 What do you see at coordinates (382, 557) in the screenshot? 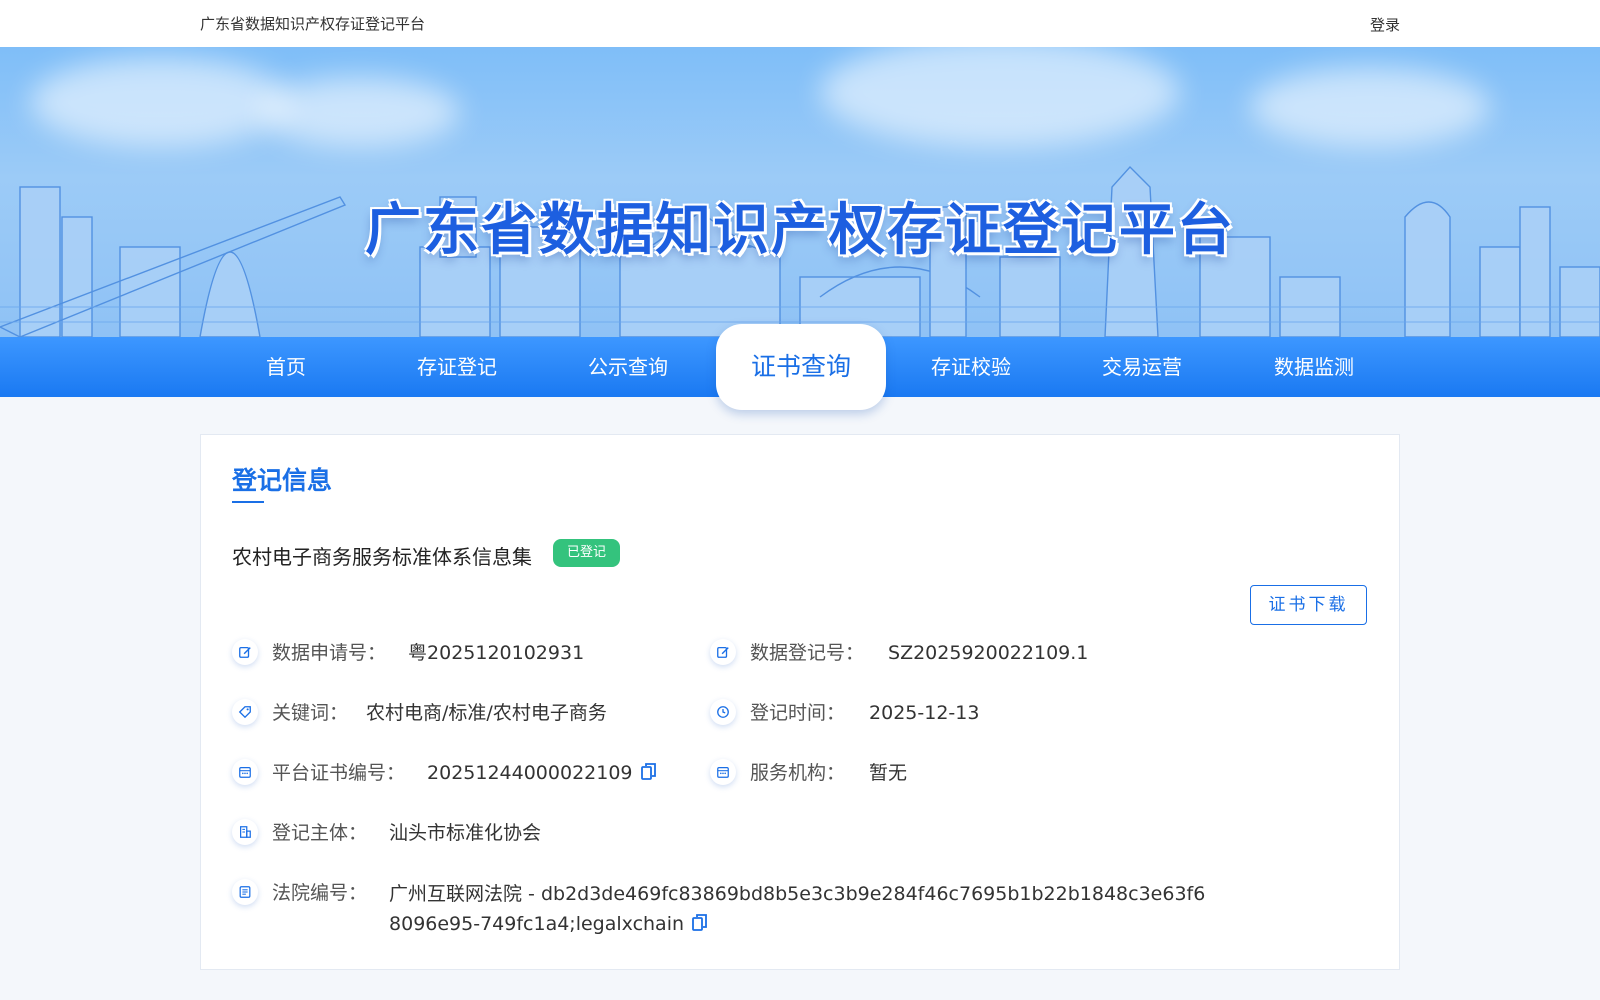
I see `dataset-name: 农村电子商务服务标准体系信息集` at bounding box center [382, 557].